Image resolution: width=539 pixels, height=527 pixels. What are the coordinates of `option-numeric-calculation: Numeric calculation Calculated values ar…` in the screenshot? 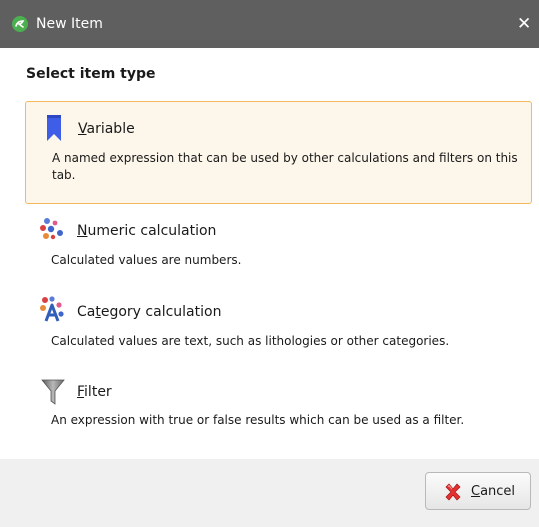 It's located at (278, 245).